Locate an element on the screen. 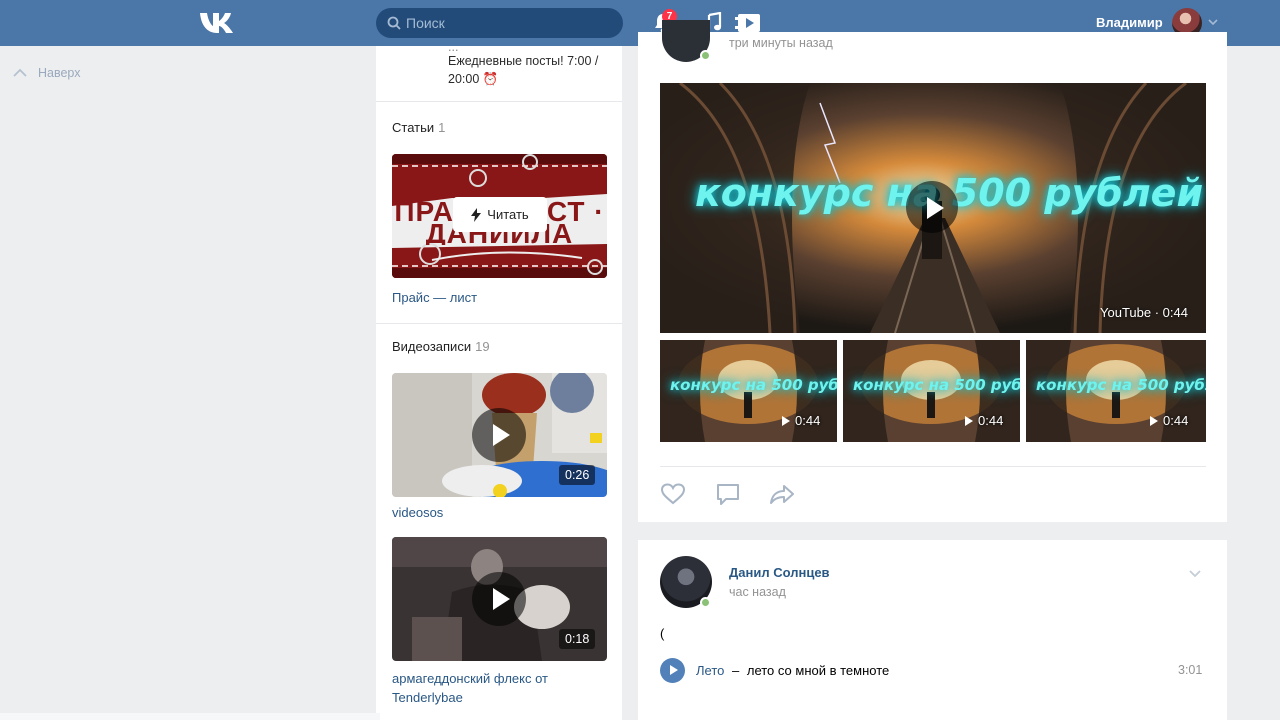 This screenshot has width=1280, height=720. videos-header: Видеозаписи 19 is located at coordinates (441, 346).